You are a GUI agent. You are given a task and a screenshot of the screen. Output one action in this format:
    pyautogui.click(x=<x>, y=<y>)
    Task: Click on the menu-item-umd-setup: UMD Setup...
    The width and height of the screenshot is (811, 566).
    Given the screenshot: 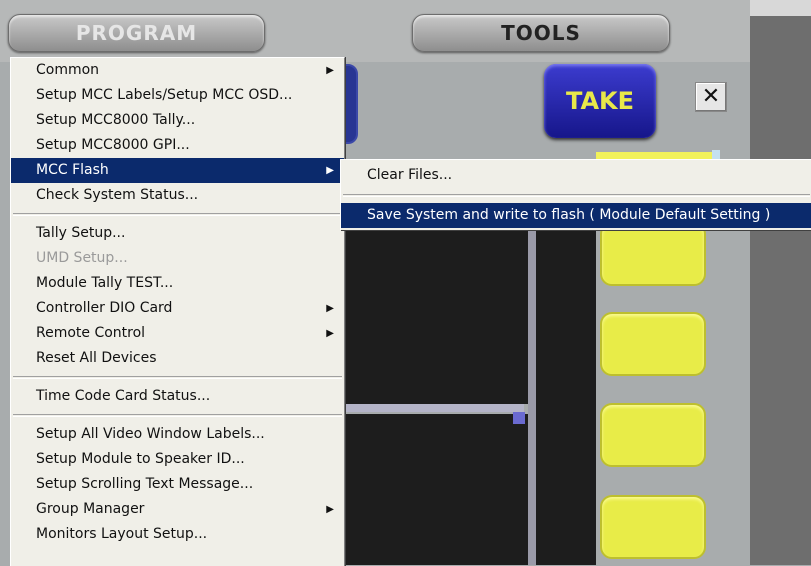 What is the action you would take?
    pyautogui.click(x=177, y=258)
    